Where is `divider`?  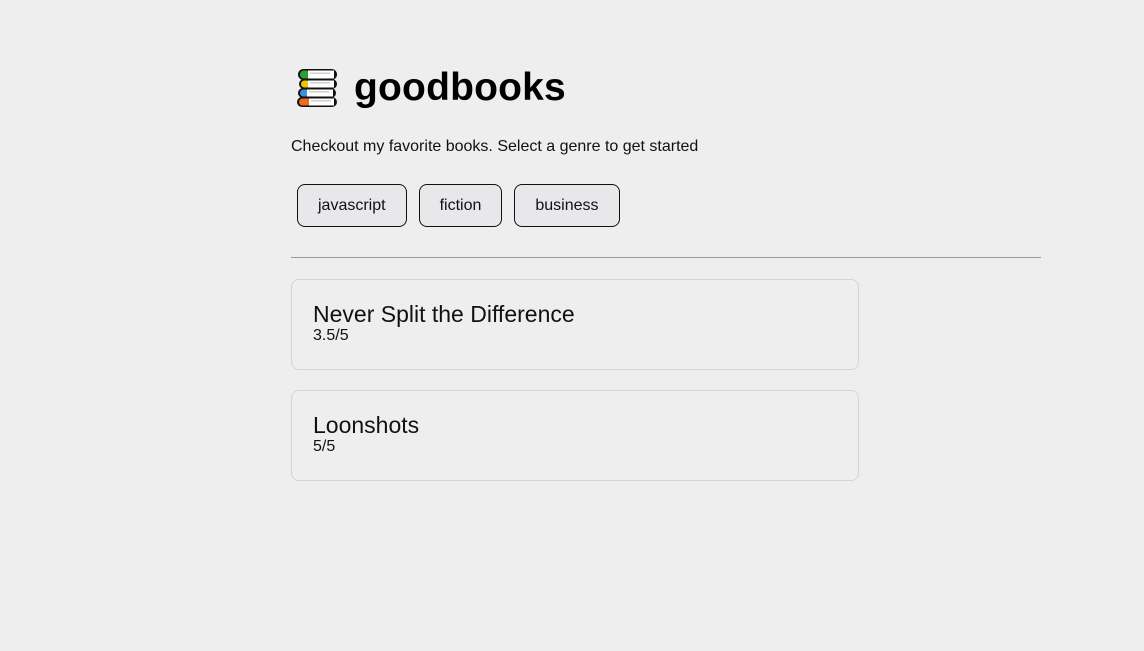 divider is located at coordinates (666, 257).